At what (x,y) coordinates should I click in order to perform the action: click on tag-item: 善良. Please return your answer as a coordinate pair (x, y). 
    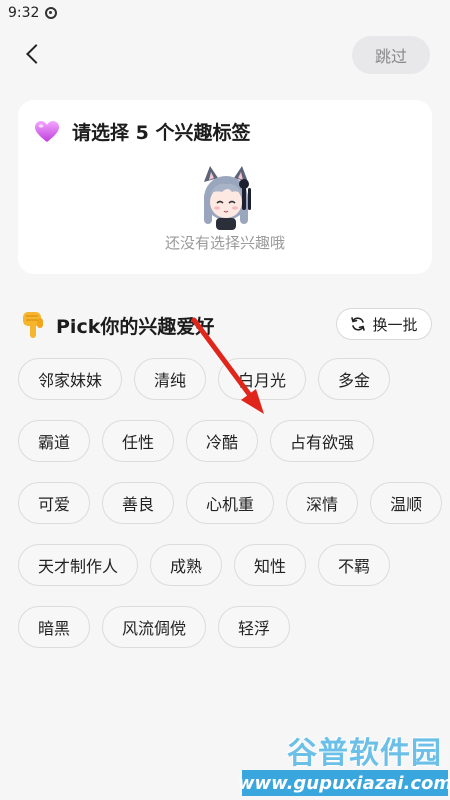
    Looking at the image, I should click on (138, 503).